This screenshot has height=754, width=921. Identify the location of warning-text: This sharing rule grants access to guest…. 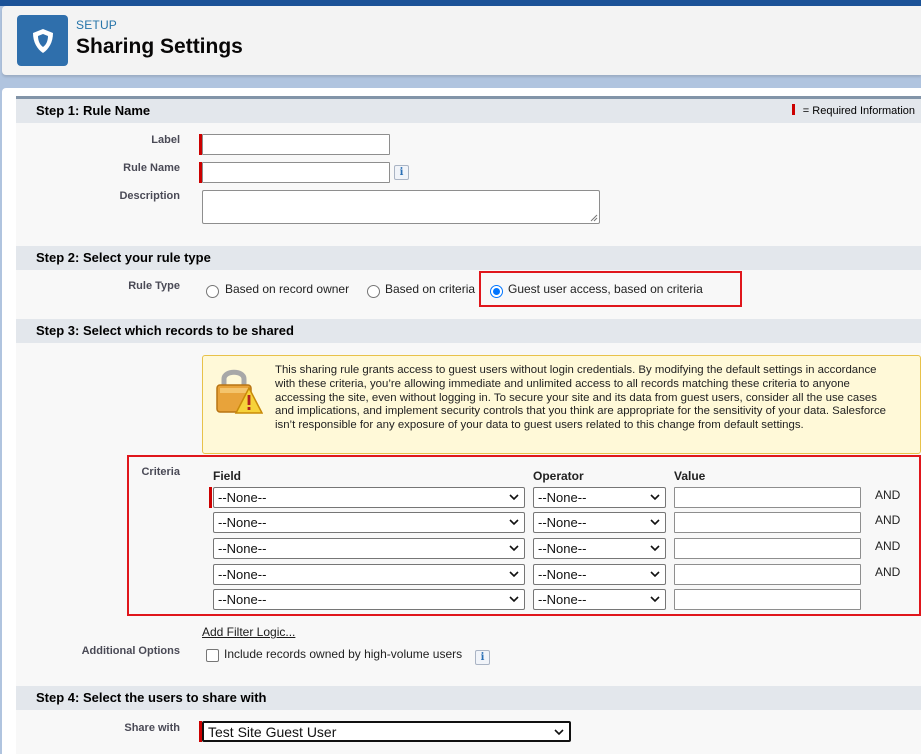
(580, 398).